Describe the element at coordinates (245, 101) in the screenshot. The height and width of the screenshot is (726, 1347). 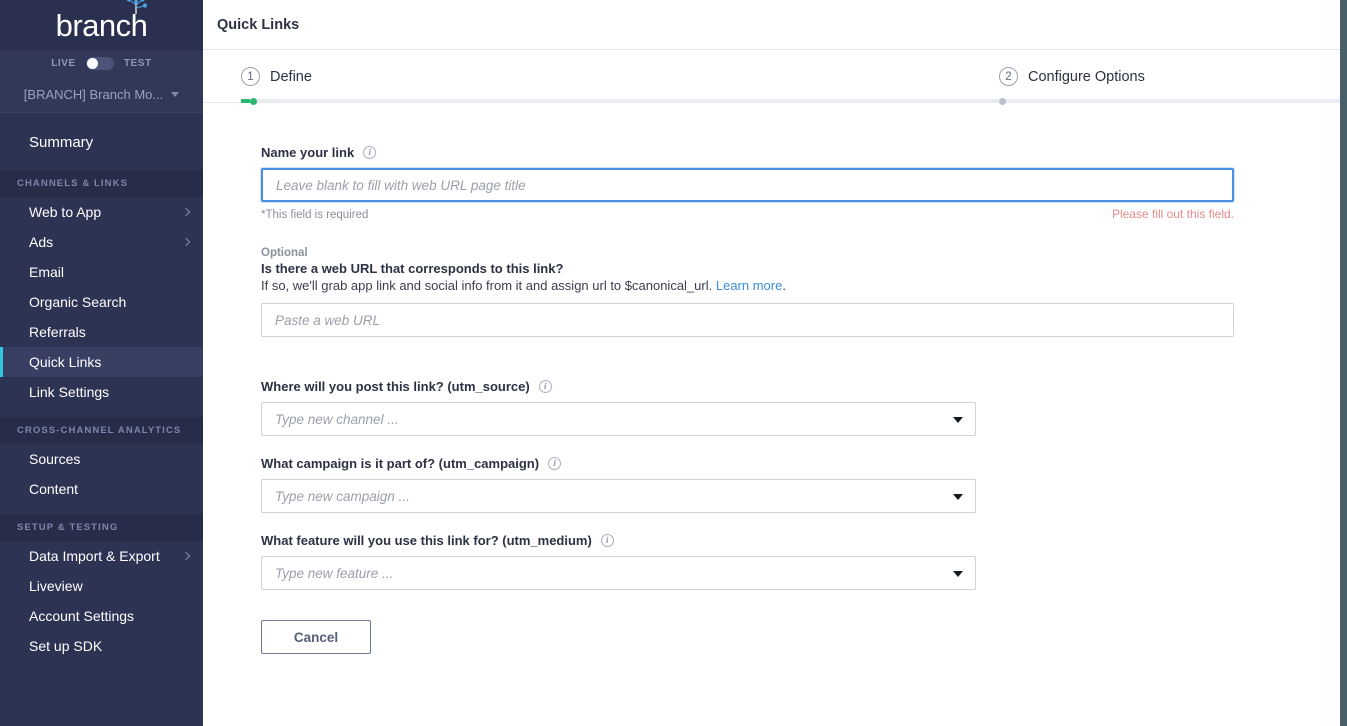
I see `wizard-progress-fill` at that location.